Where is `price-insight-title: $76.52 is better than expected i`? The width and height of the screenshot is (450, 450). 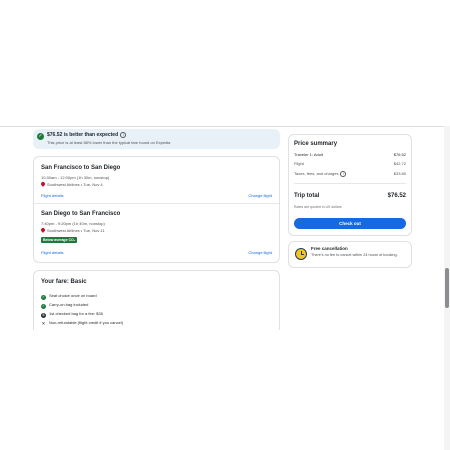
price-insight-title: $76.52 is better than expected i is located at coordinates (87, 135).